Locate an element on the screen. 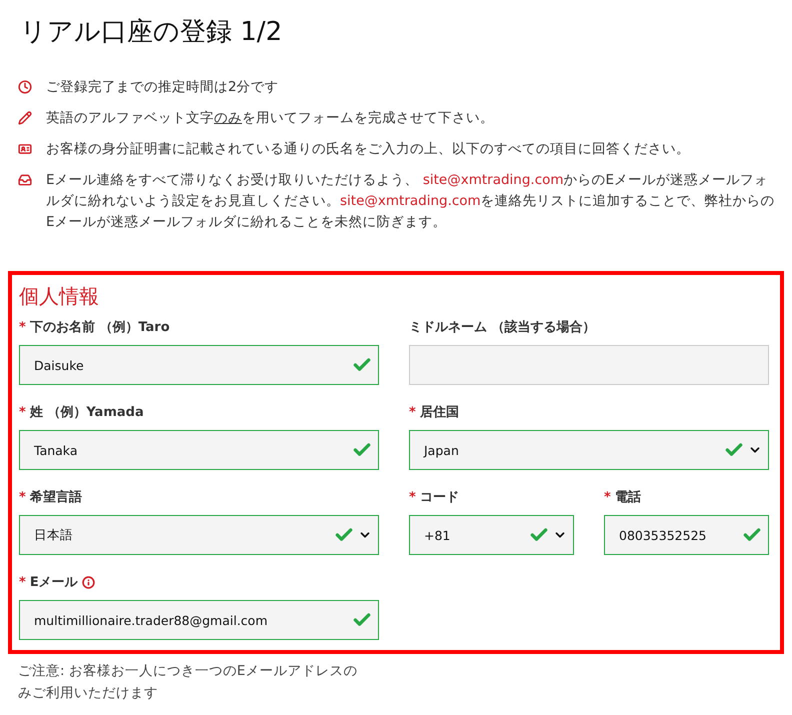 Image resolution: width=792 pixels, height=715 pixels. id-card-icon is located at coordinates (26, 149).